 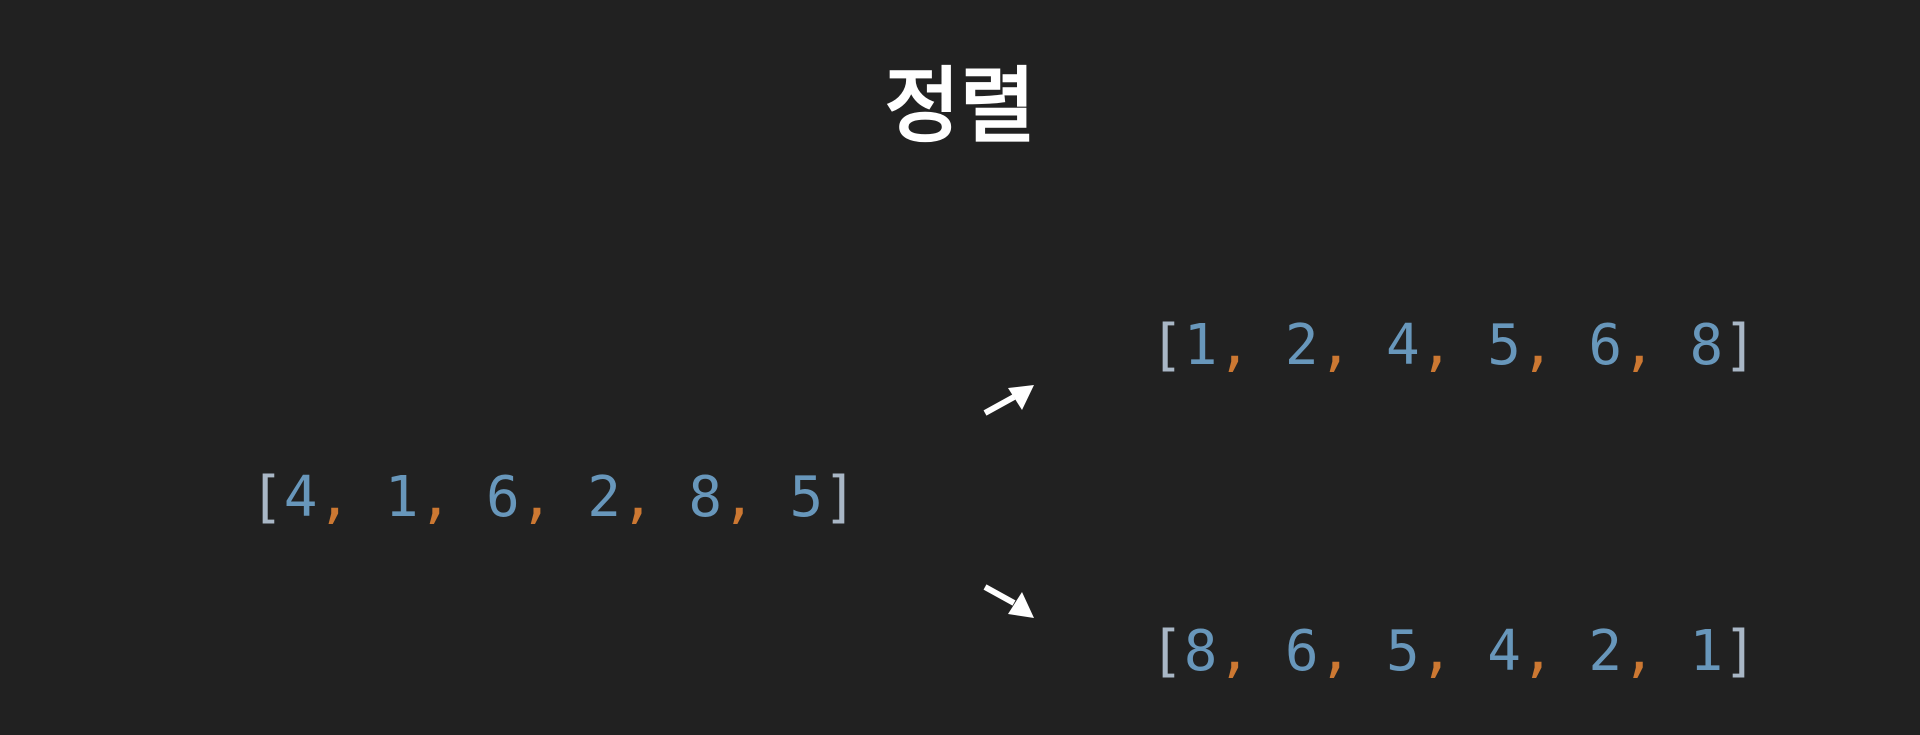 What do you see at coordinates (604, 497) in the screenshot?
I see `input-array-value: 2` at bounding box center [604, 497].